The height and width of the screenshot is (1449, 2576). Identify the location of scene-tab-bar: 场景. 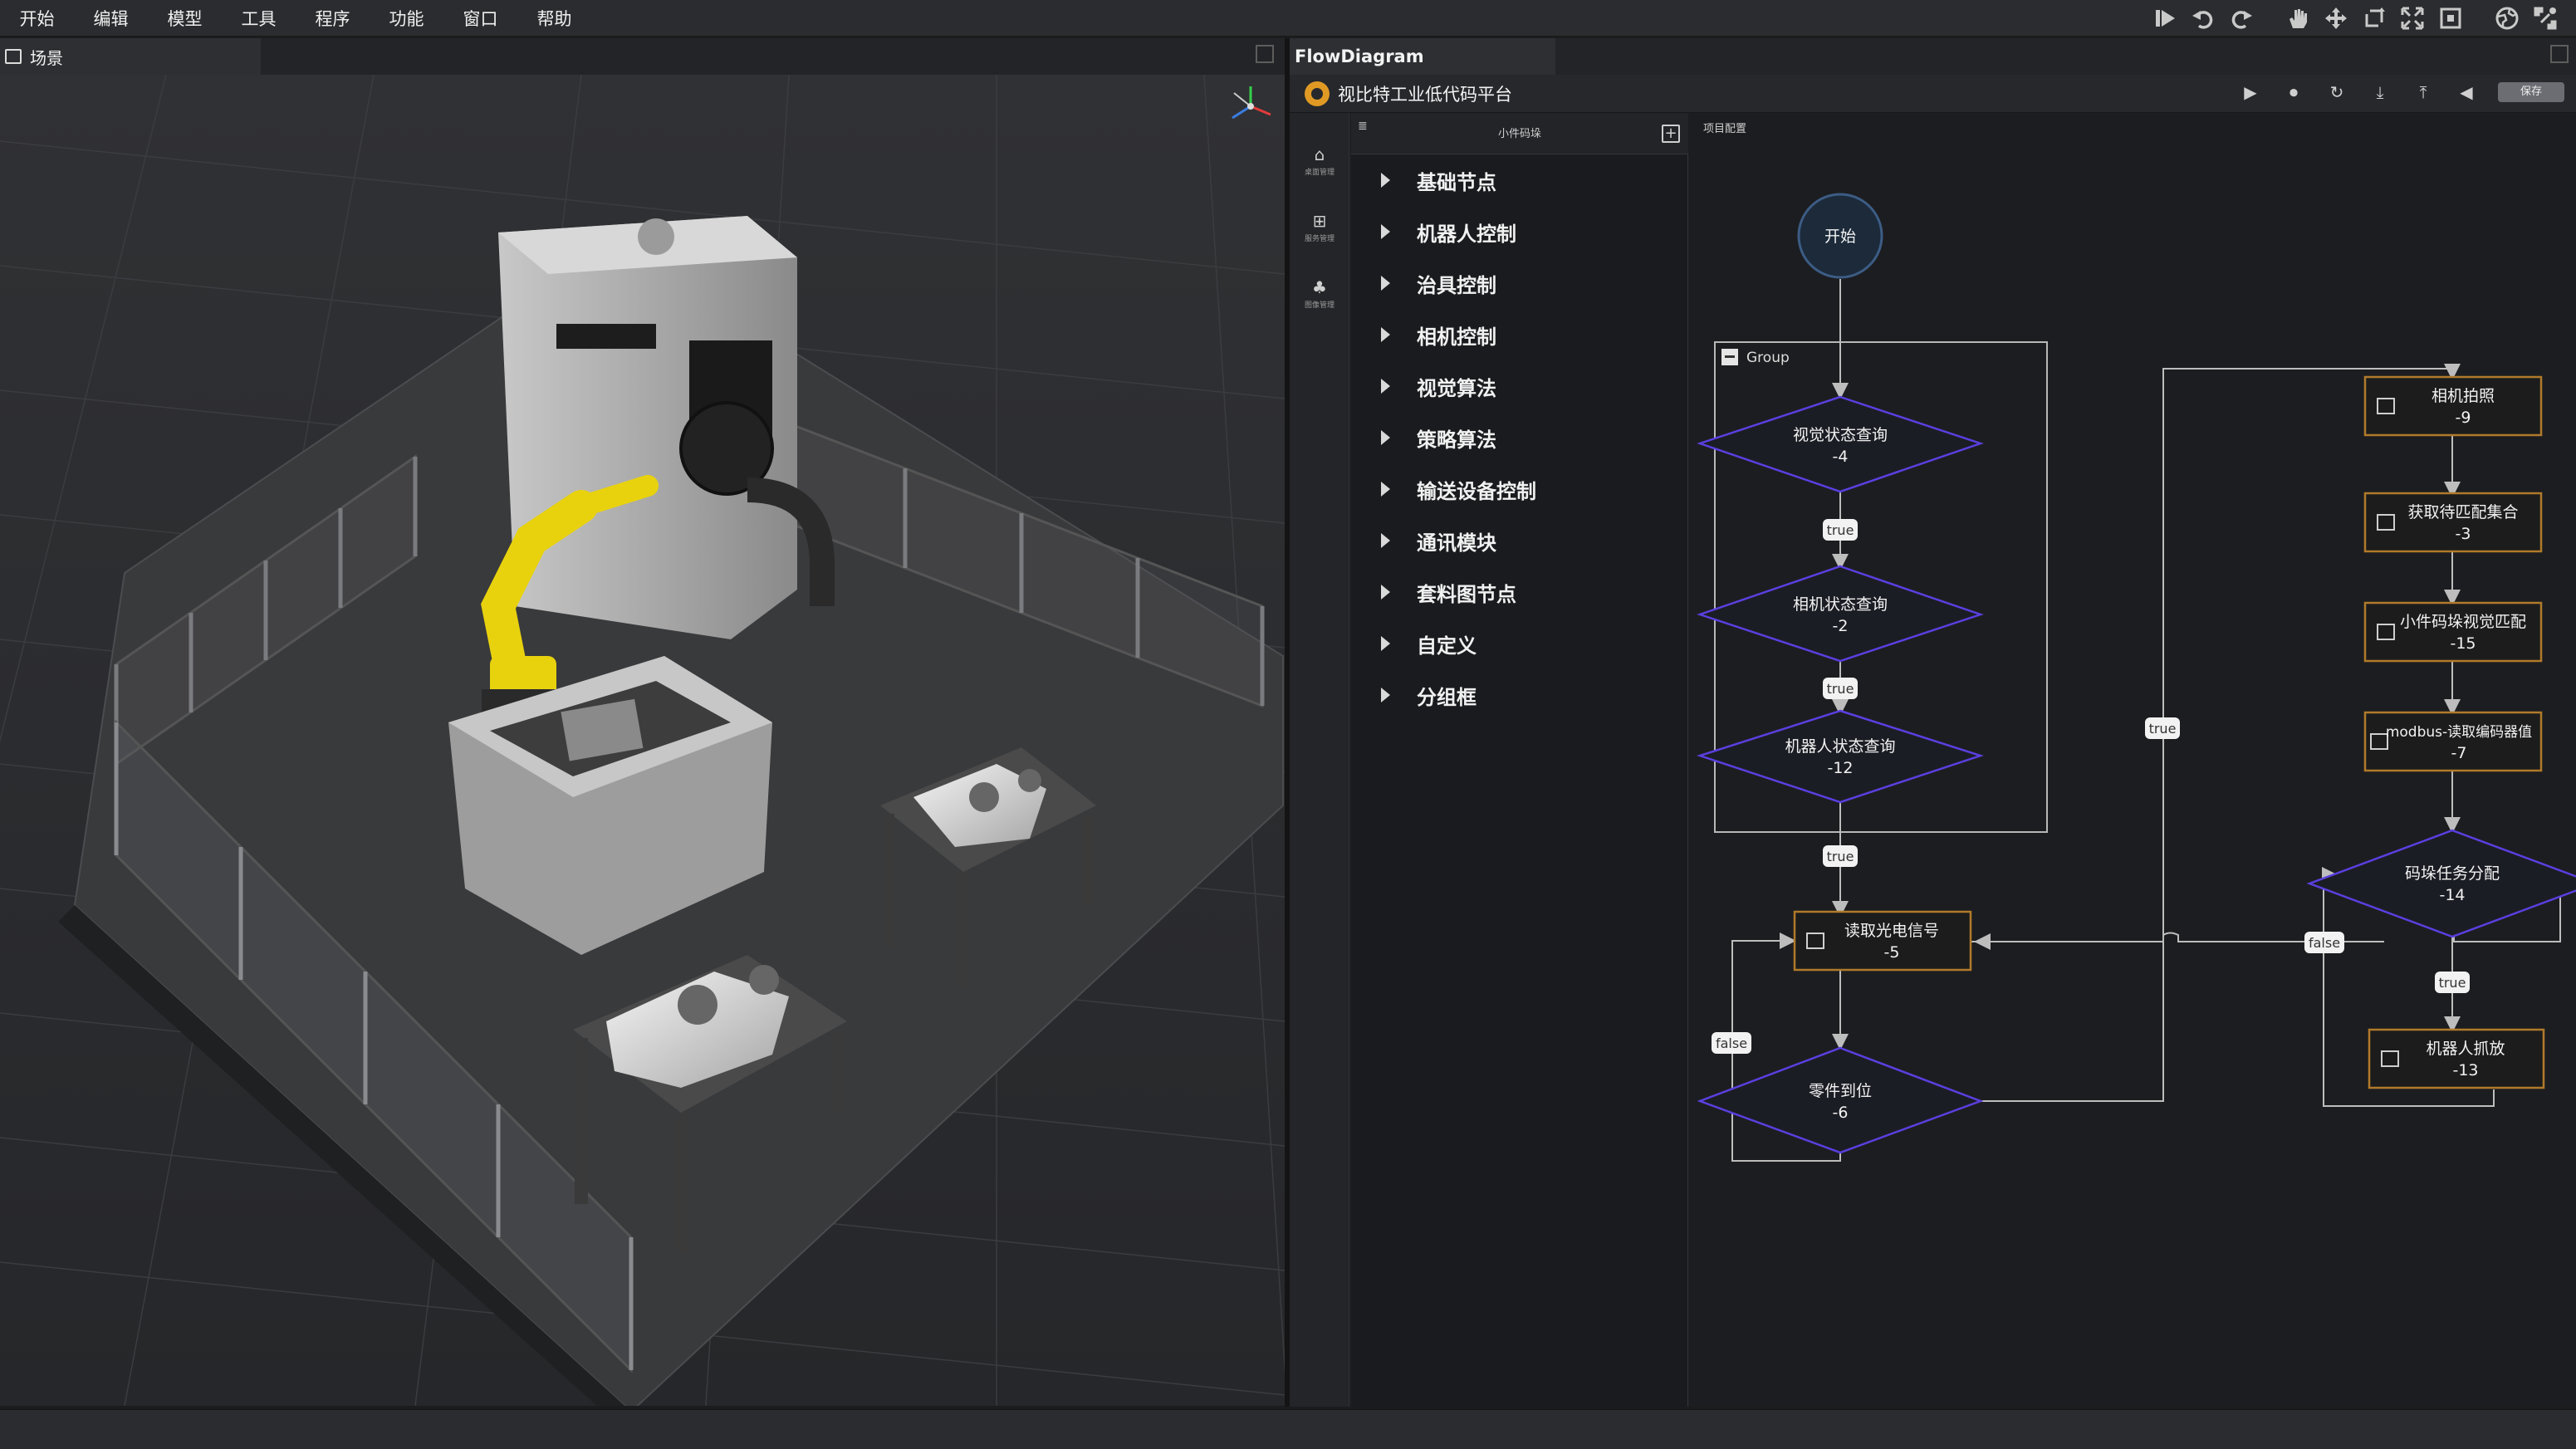
(643, 56).